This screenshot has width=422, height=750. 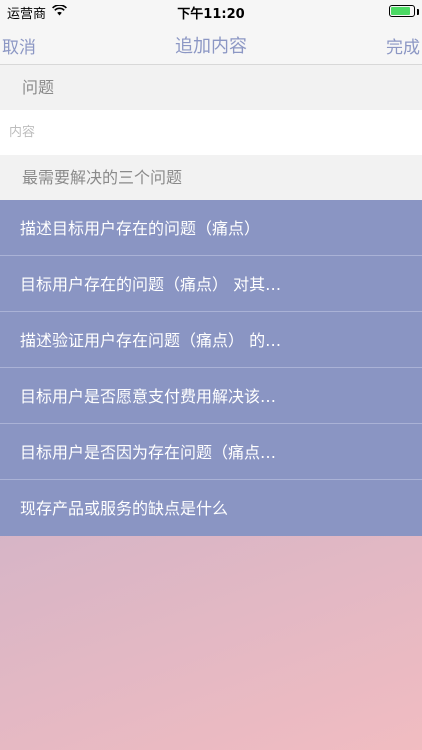 What do you see at coordinates (403, 45) in the screenshot?
I see `done-button: 完成` at bounding box center [403, 45].